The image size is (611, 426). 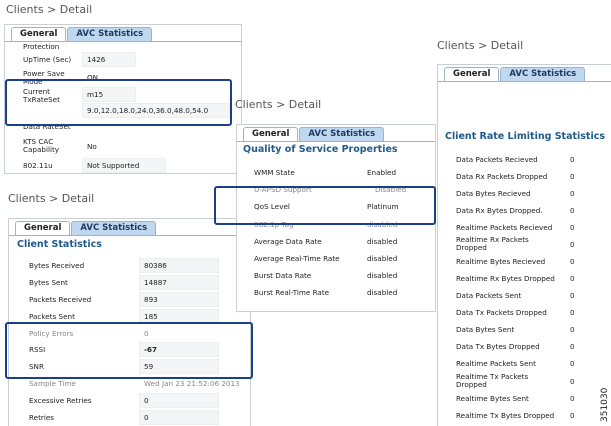 I want to click on row-label: Average Data Rate, so click(x=288, y=241).